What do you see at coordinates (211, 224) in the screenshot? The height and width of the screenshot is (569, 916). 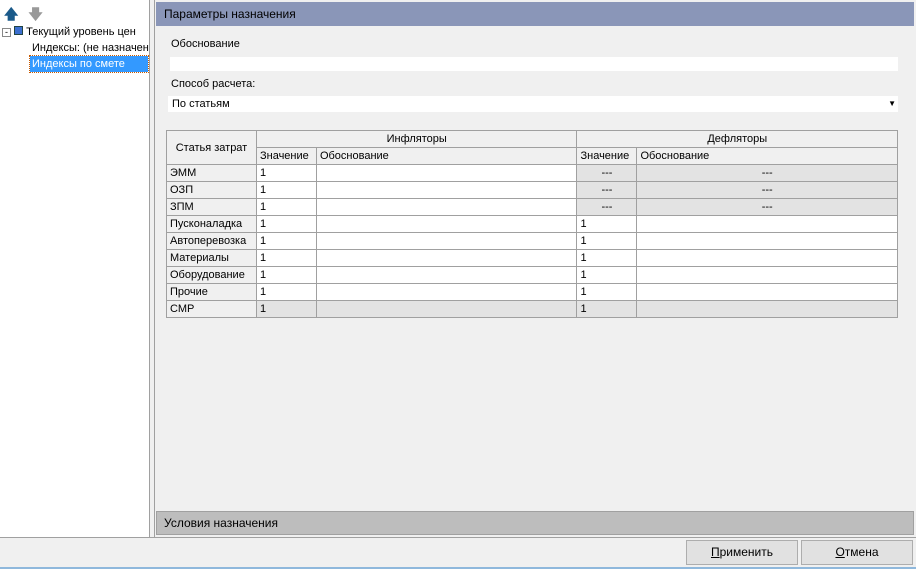 I see `row-name: Пусконаладка` at bounding box center [211, 224].